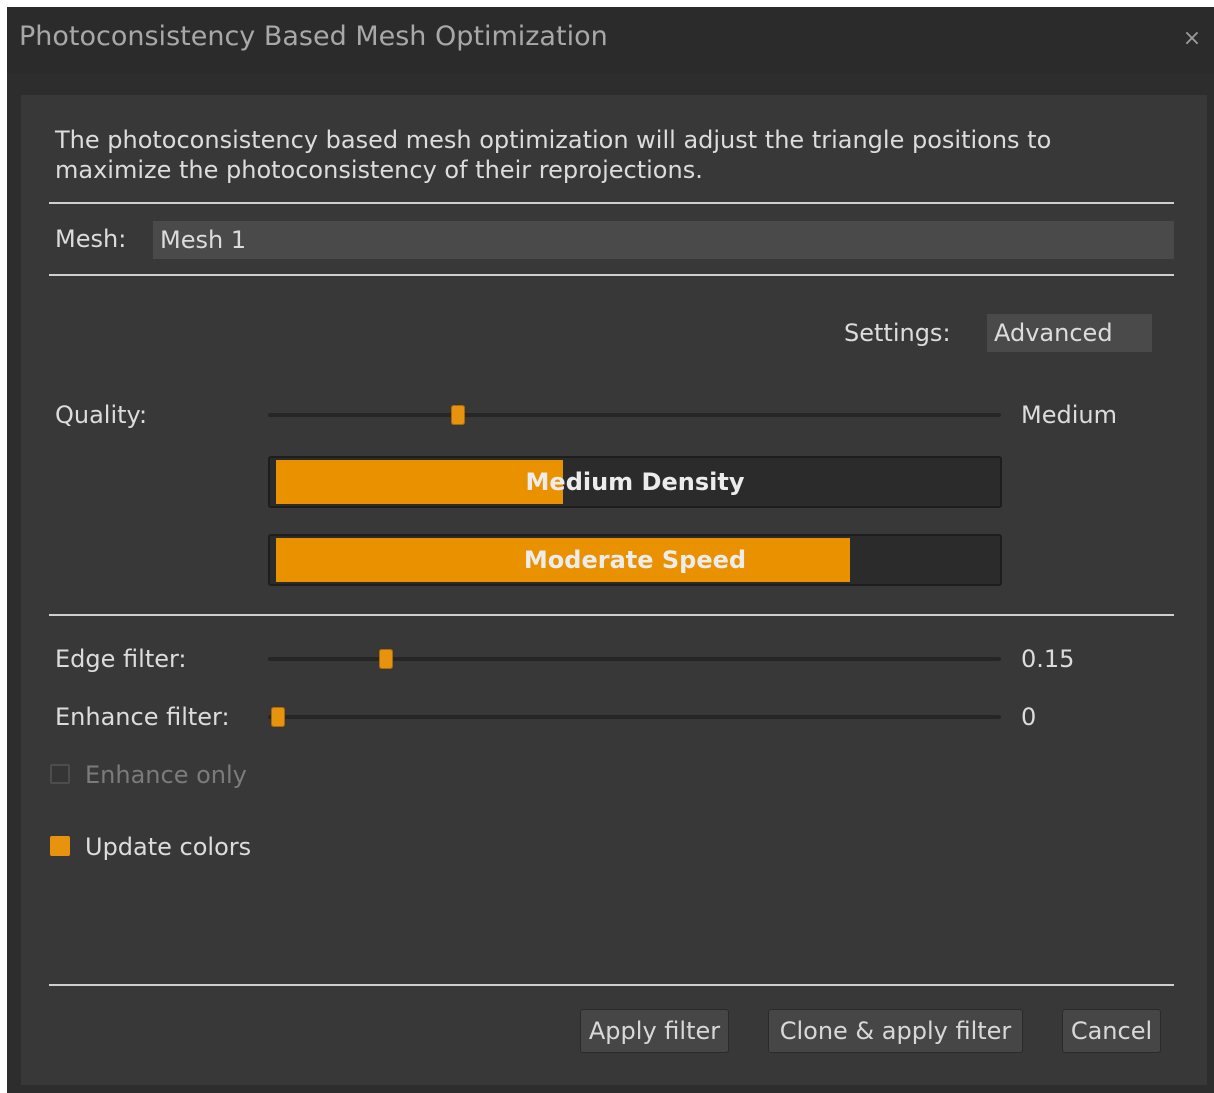 The width and height of the screenshot is (1214, 1093). Describe the element at coordinates (101, 415) in the screenshot. I see `quality-label: Quality:` at that location.